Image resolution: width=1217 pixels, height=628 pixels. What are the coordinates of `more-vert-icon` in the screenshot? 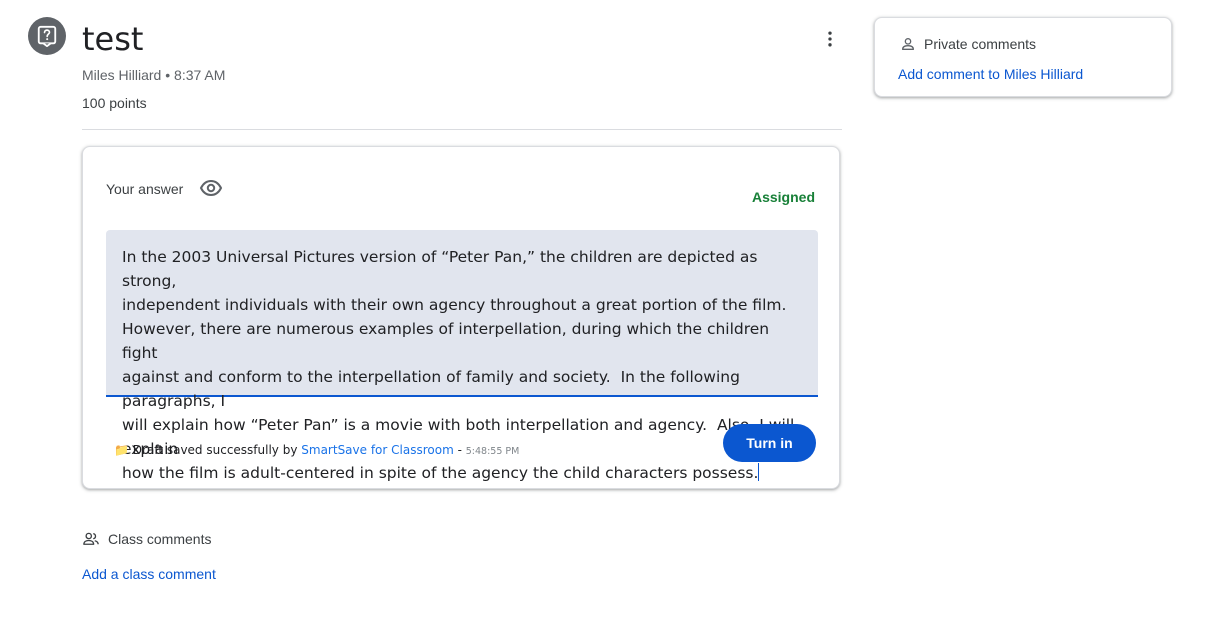 It's located at (830, 39).